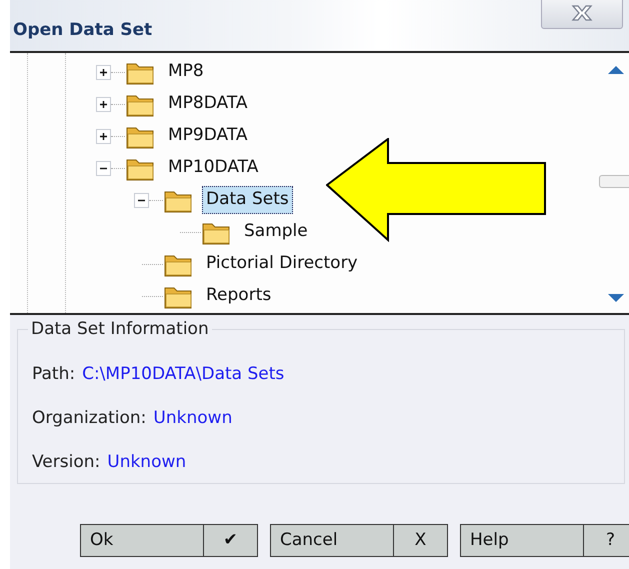 The image size is (629, 569). Describe the element at coordinates (208, 104) in the screenshot. I see `tree-item: MP8DATA` at that location.